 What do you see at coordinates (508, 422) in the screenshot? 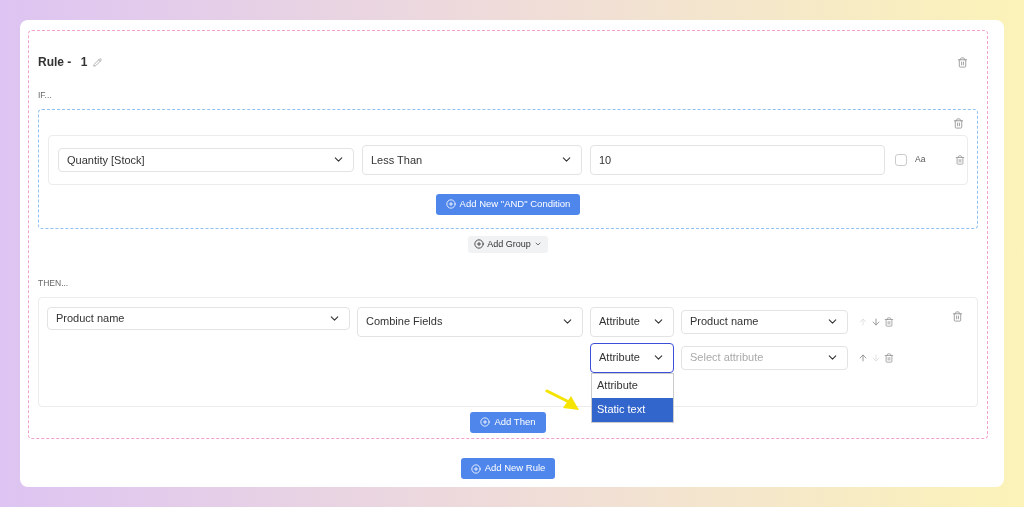
I see `add-then-button: Add Then` at bounding box center [508, 422].